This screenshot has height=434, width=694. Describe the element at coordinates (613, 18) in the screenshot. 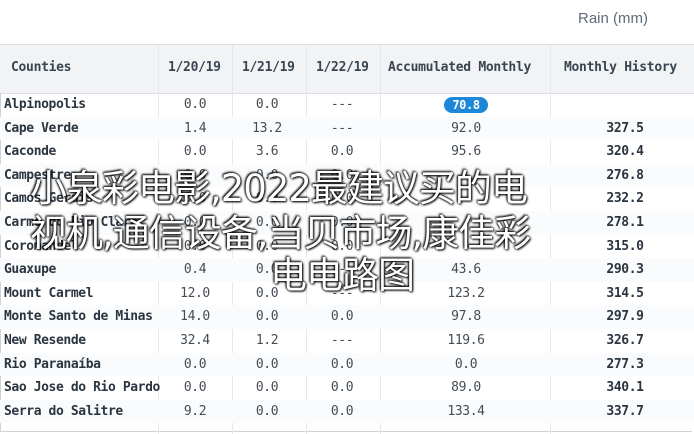

I see `unit-label: Rain (mm)` at that location.